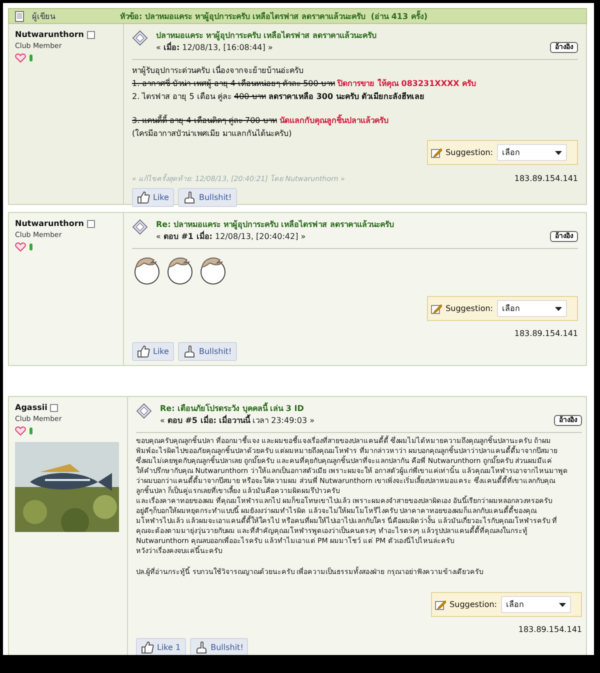 This screenshot has height=673, width=600. What do you see at coordinates (305, 83) in the screenshot?
I see `post-text: 1. อากาศซี่ บัวน่า เพศผู้ อายุ 4 เดือนหน่อยๆ ตัวละ 500 บาท ปิดการขาย ให้คุณ 083231XXXX ครับ` at bounding box center [305, 83].